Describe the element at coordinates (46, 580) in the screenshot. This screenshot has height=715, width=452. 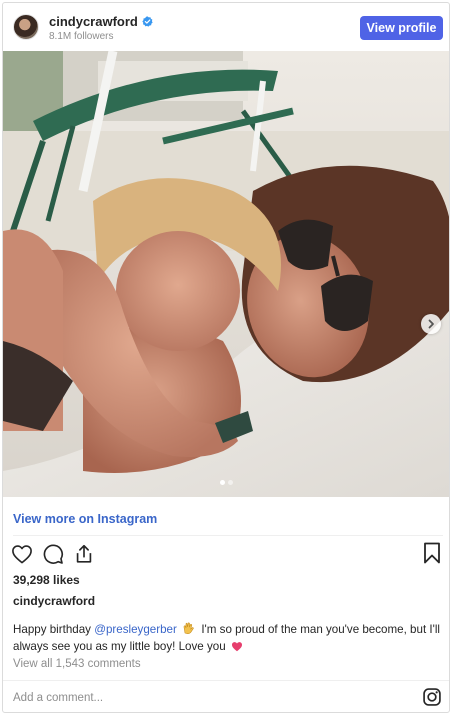
I see `likes-count: 39,298 likes` at that location.